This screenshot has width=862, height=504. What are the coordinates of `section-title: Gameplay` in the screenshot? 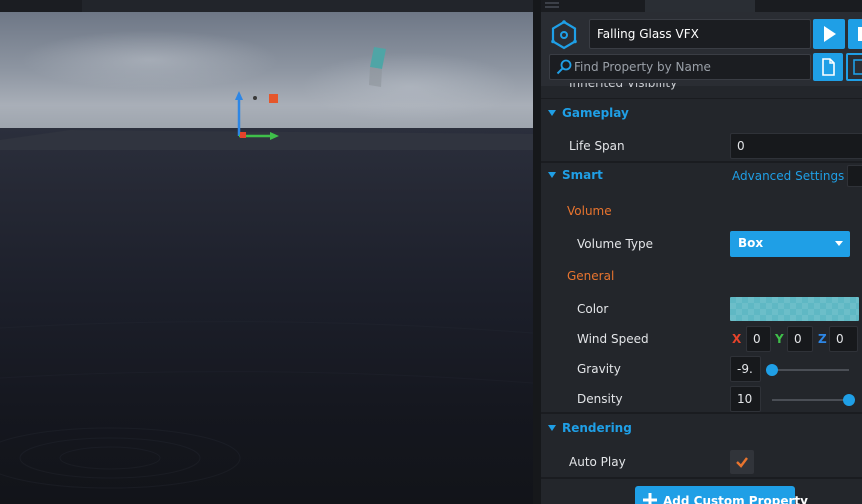 It's located at (595, 113).